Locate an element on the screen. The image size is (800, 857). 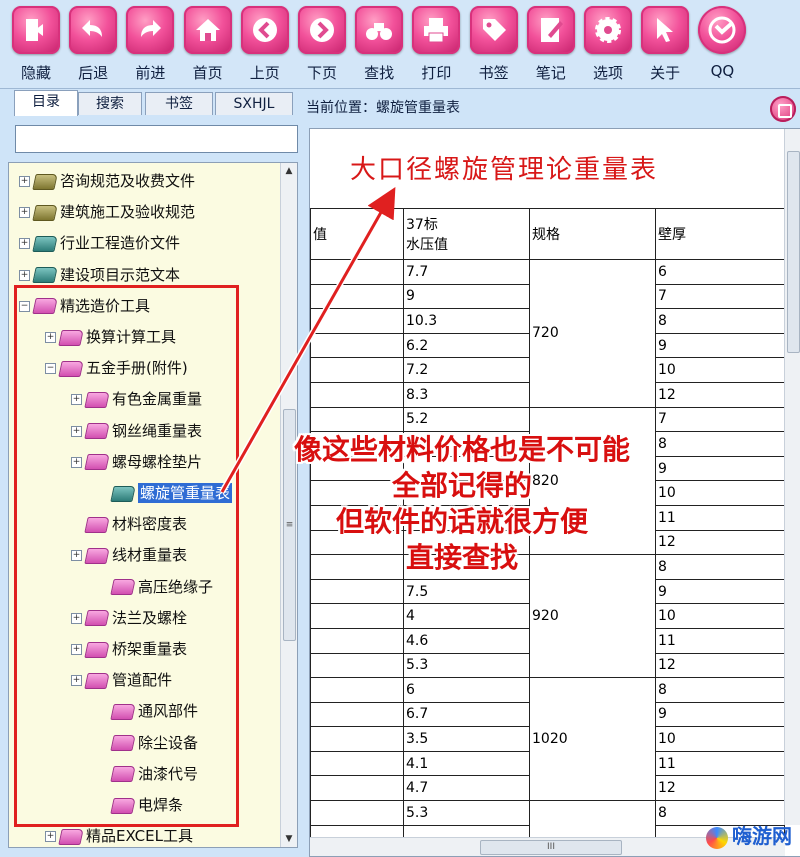
annotation-line: 像这些材料价格也是不可能 is located at coordinates (461, 449).